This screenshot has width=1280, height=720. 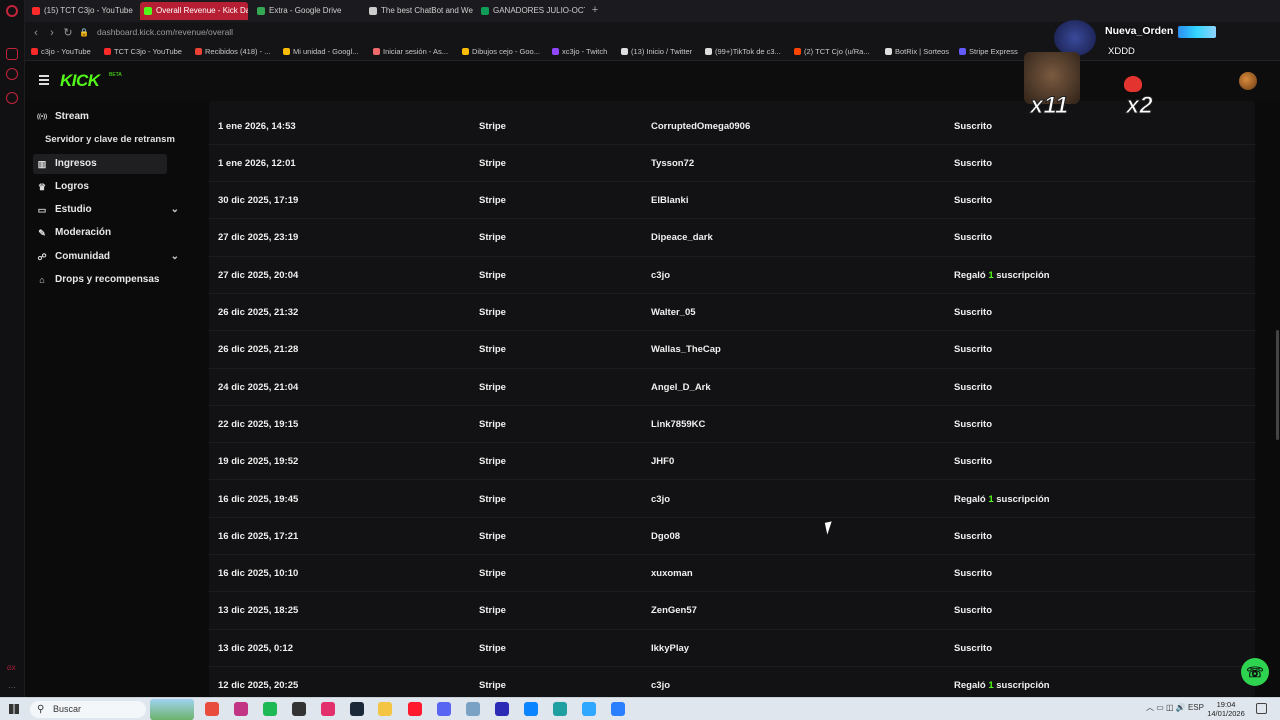 I want to click on users-icon: ☍, so click(x=42, y=257).